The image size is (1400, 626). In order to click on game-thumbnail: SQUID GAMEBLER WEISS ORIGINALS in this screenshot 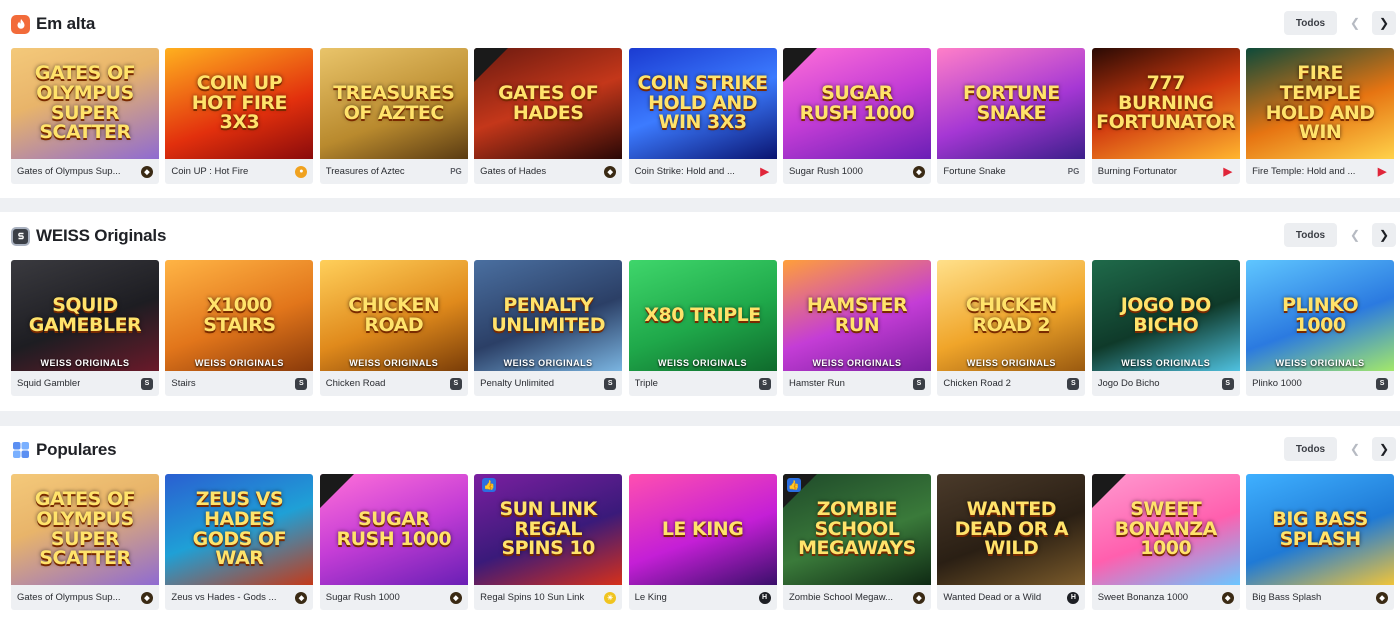, I will do `click(85, 315)`.